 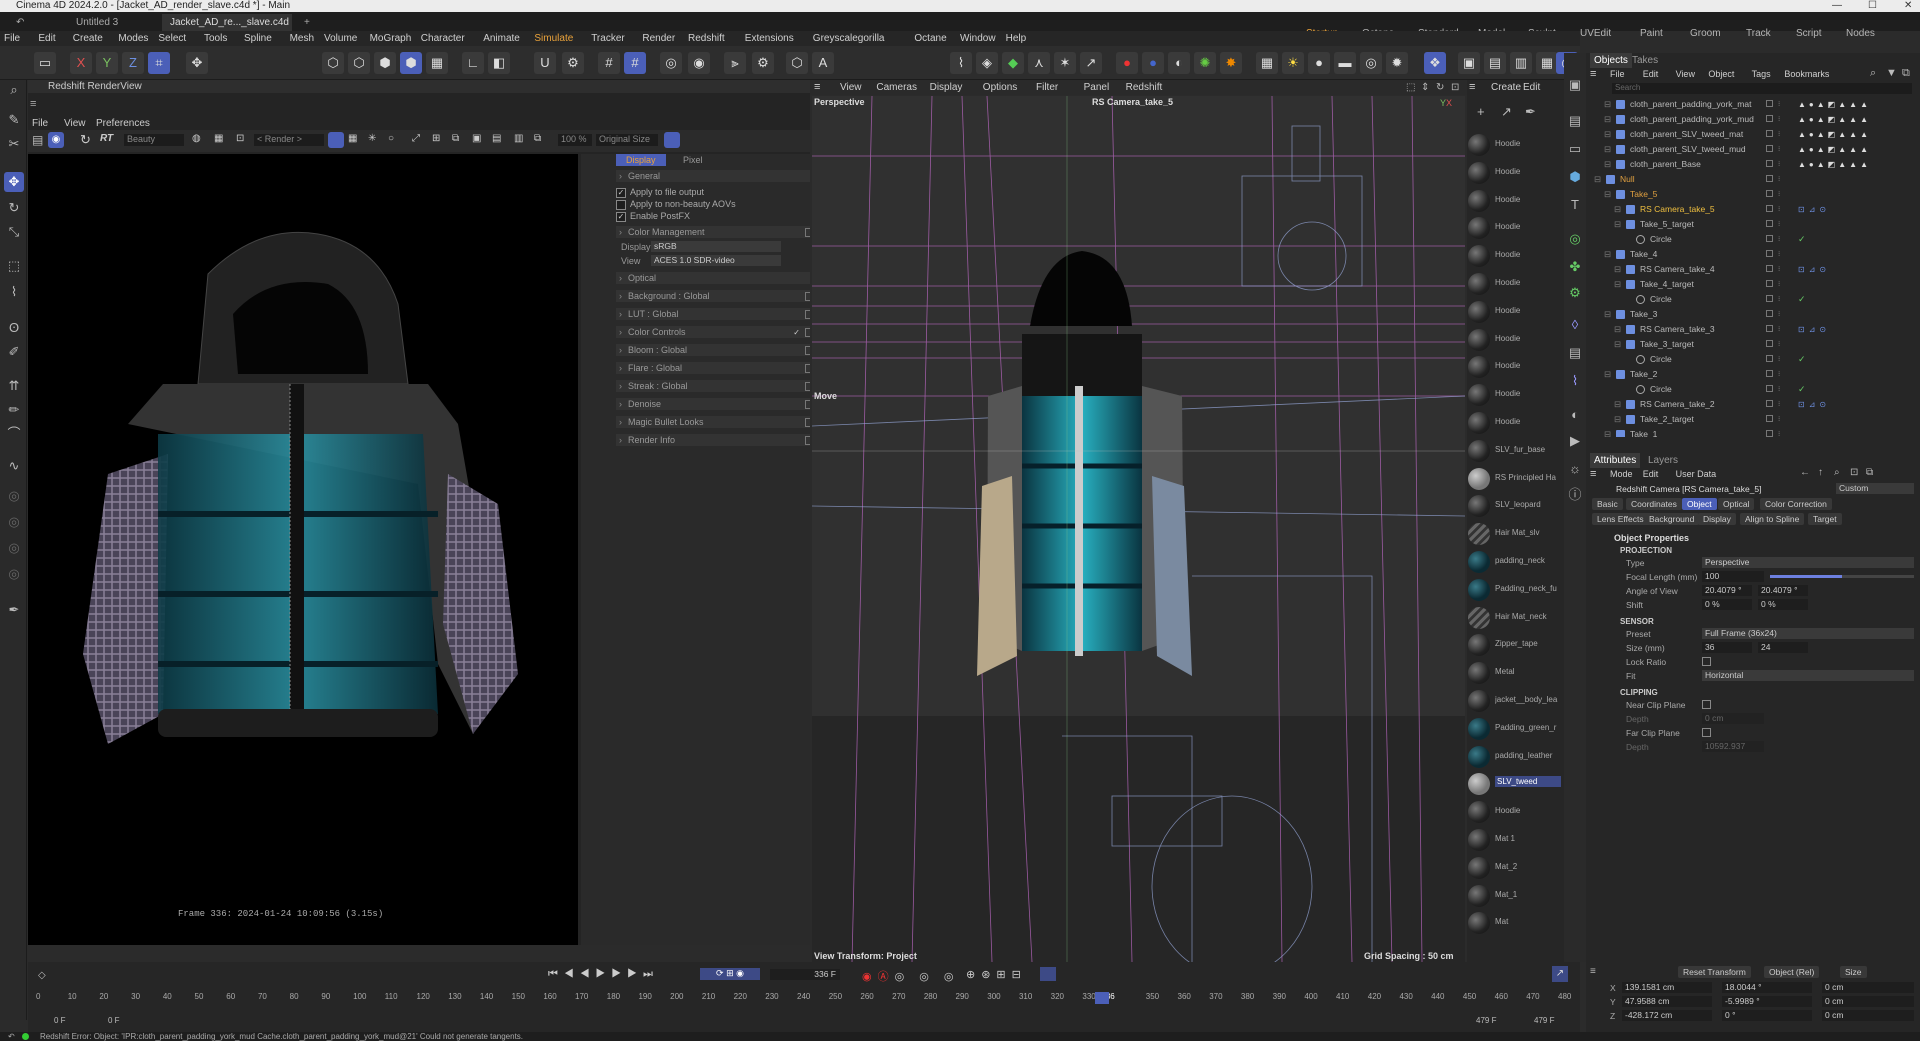 I want to click on viewport-menu-redshift: Redshift, so click(x=1144, y=87).